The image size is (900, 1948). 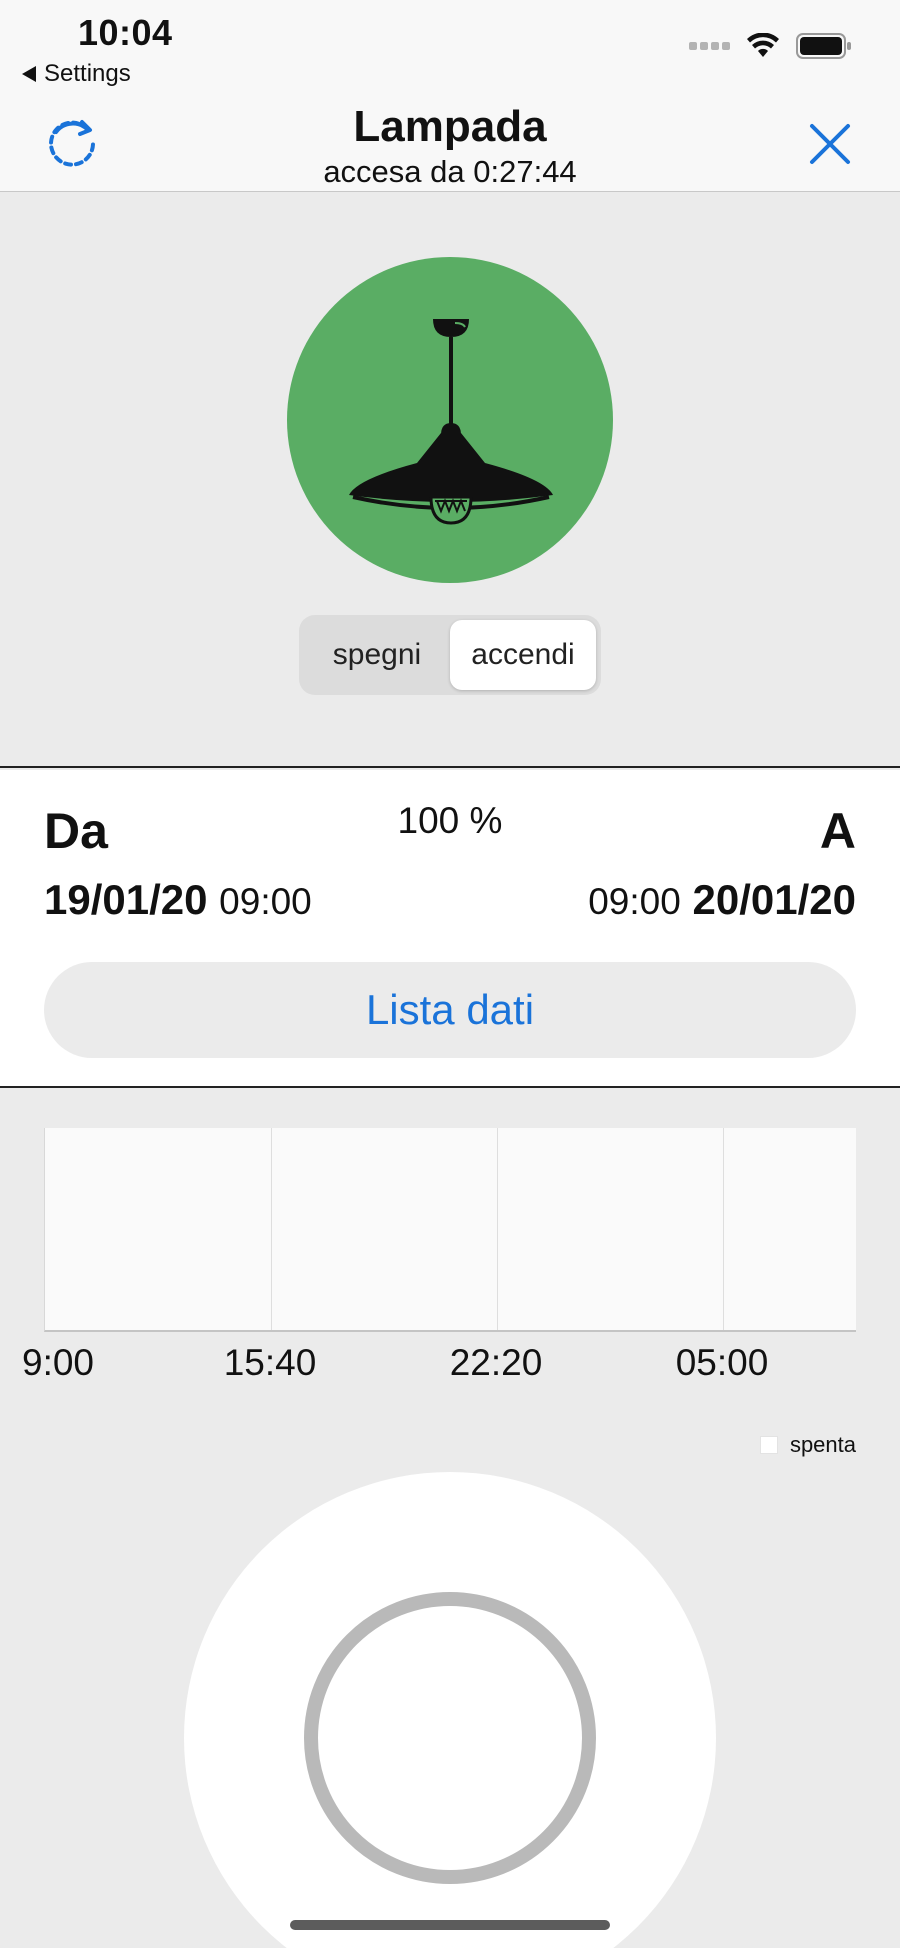 What do you see at coordinates (822, 1444) in the screenshot?
I see `legend-label: spenta` at bounding box center [822, 1444].